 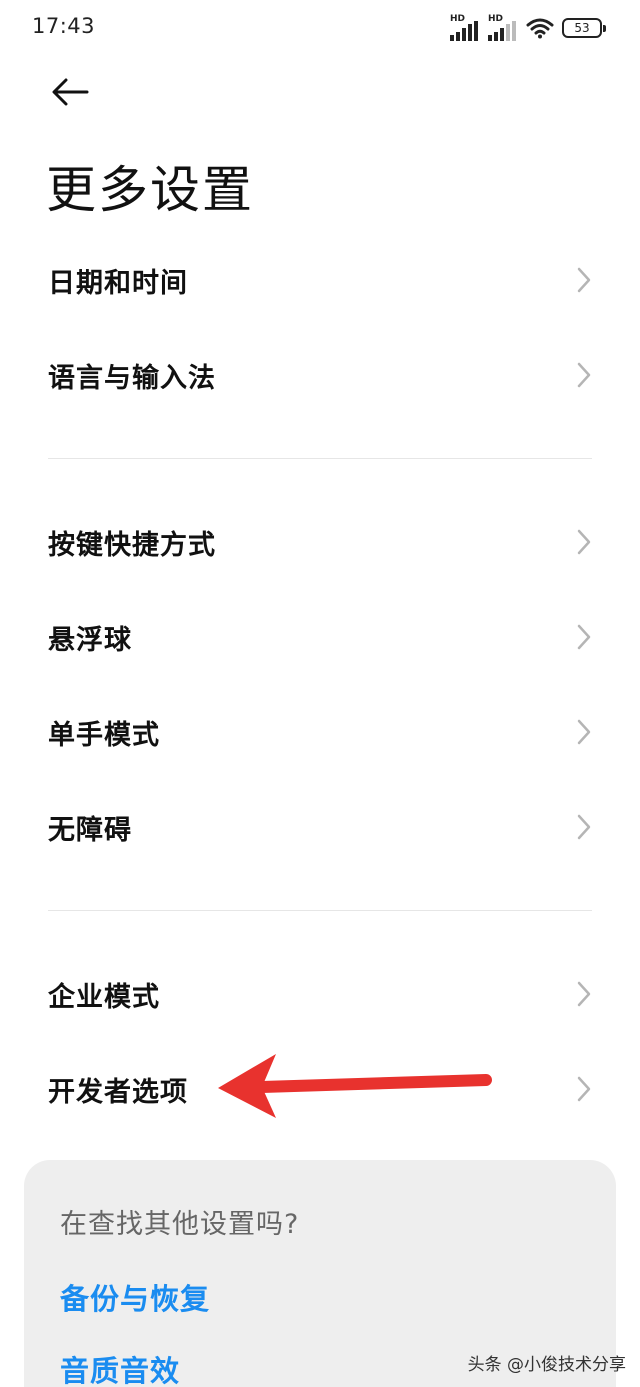 I want to click on settings-item-label: 语言与输入法, so click(x=132, y=378).